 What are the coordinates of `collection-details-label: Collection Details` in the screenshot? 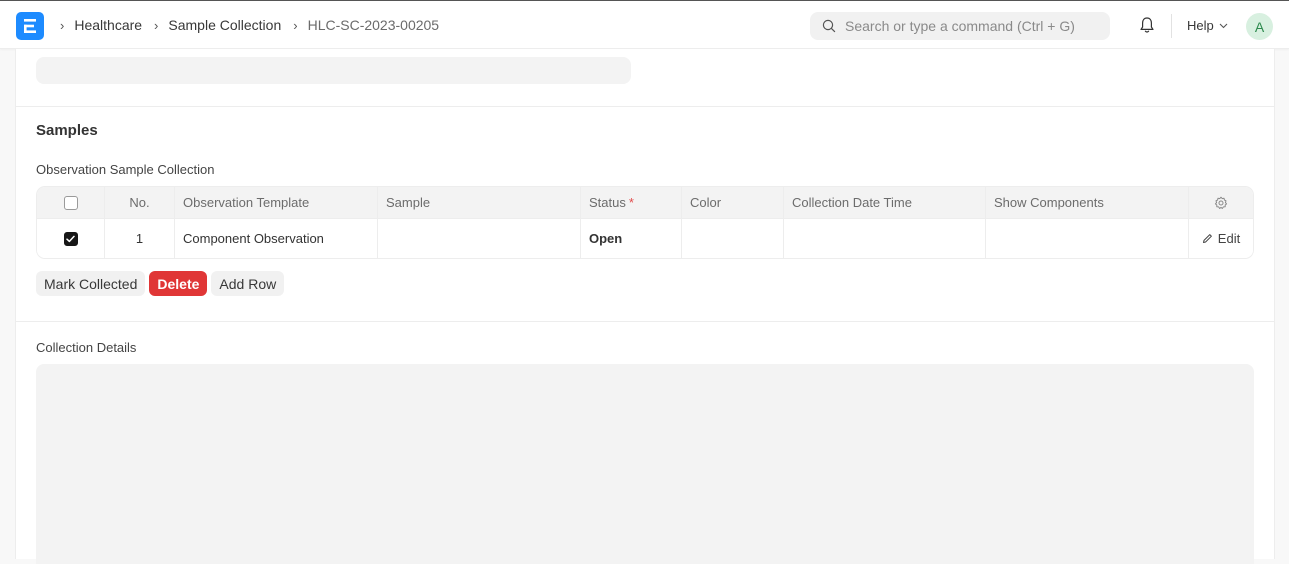 It's located at (86, 347).